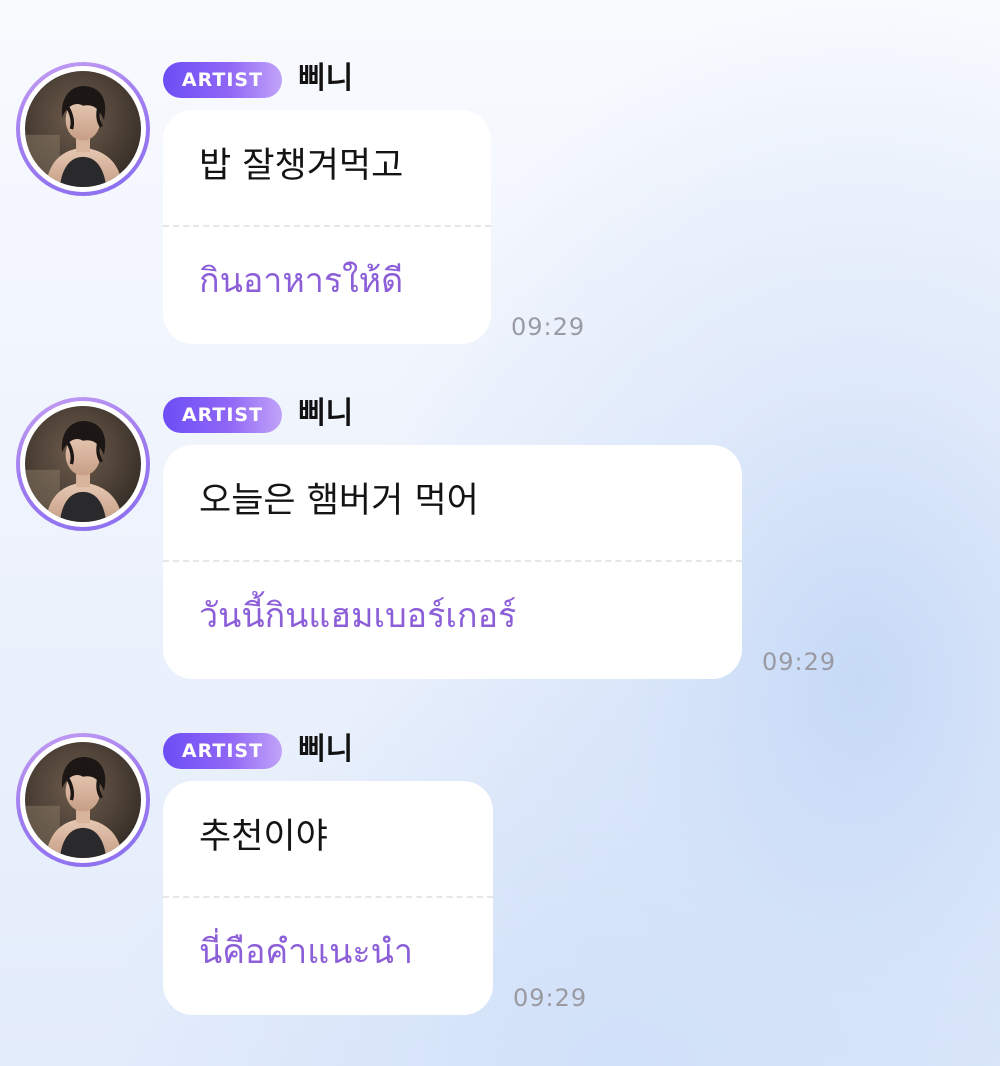  What do you see at coordinates (339, 501) in the screenshot?
I see `message-text: 오늘은 햄버거 먹어` at bounding box center [339, 501].